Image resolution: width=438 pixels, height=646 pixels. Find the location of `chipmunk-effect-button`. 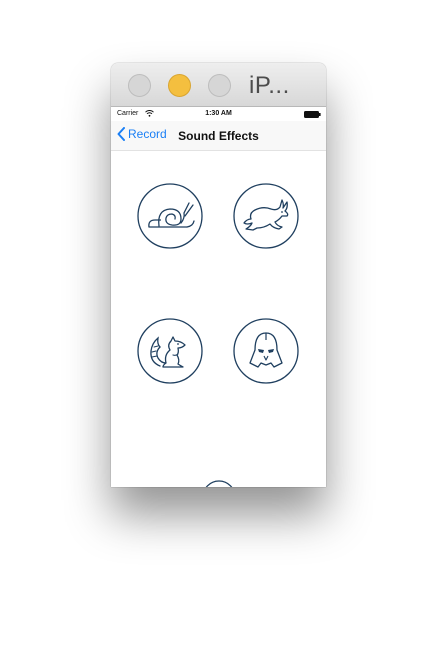

chipmunk-effect-button is located at coordinates (170, 351).